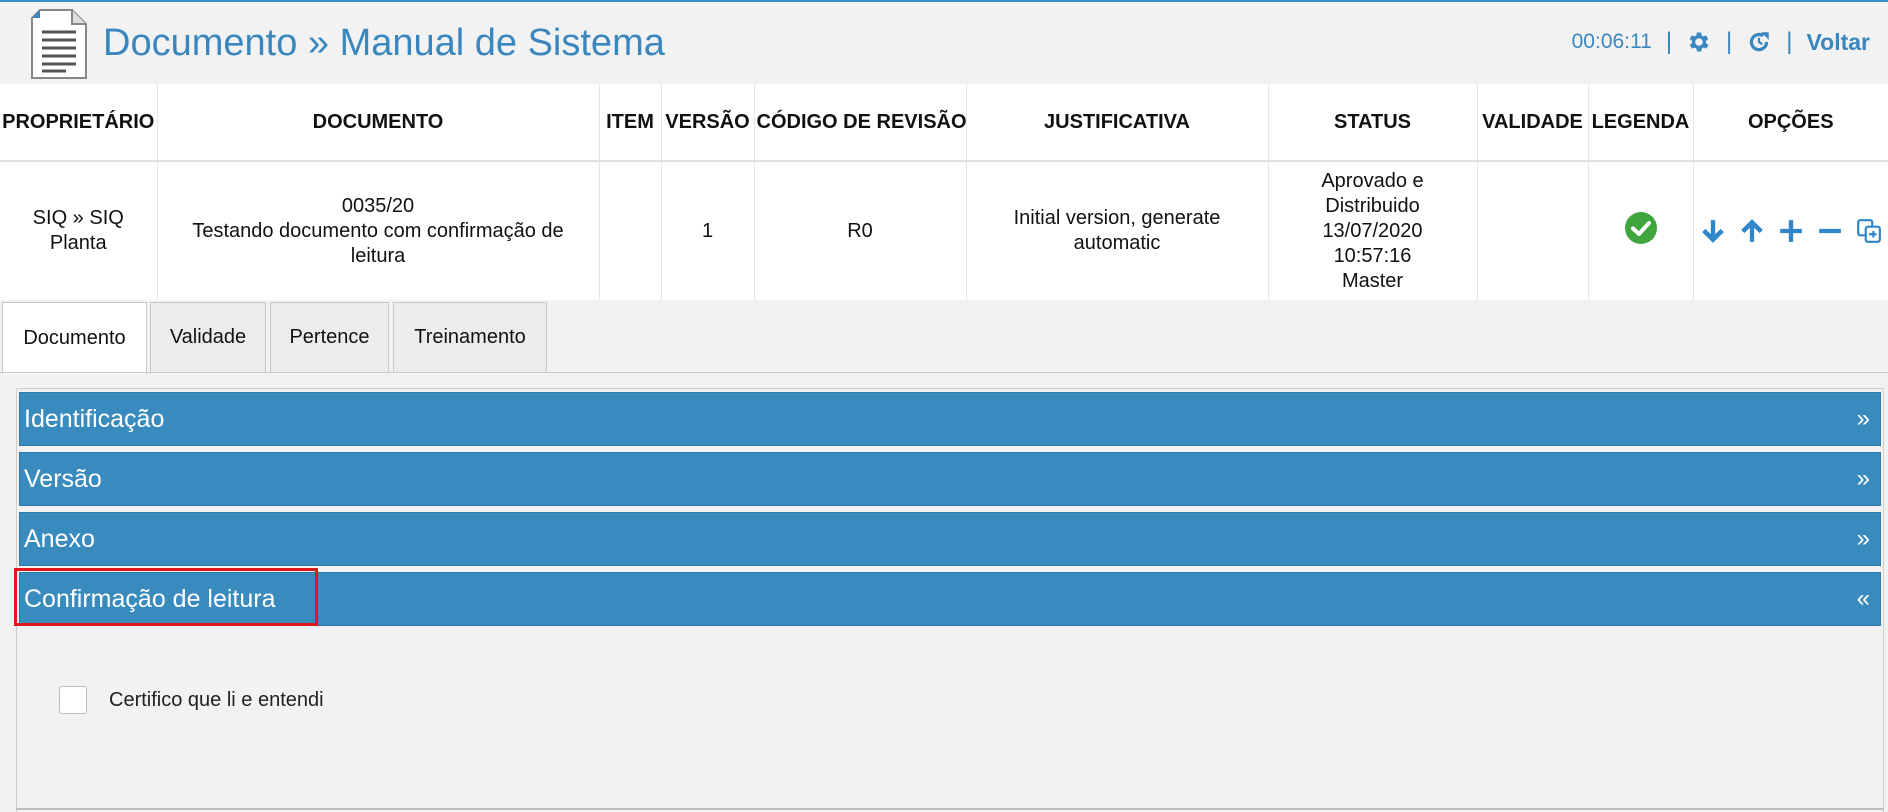  Describe the element at coordinates (950, 479) in the screenshot. I see `accordion-versao: Versão »` at that location.